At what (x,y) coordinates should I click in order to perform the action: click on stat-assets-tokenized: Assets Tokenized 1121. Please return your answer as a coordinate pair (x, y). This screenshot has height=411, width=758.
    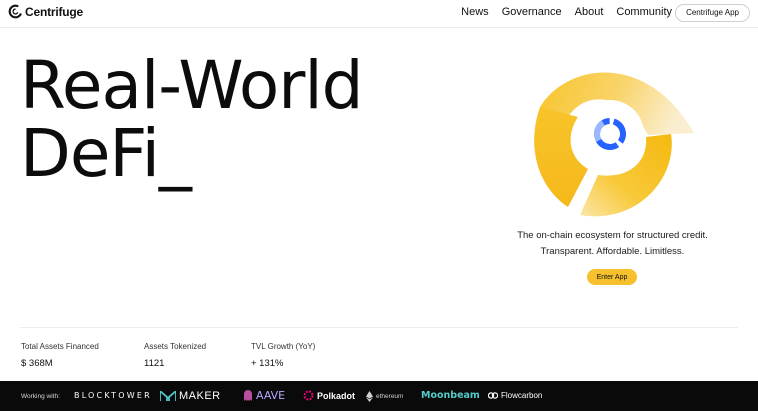
    Looking at the image, I should click on (175, 355).